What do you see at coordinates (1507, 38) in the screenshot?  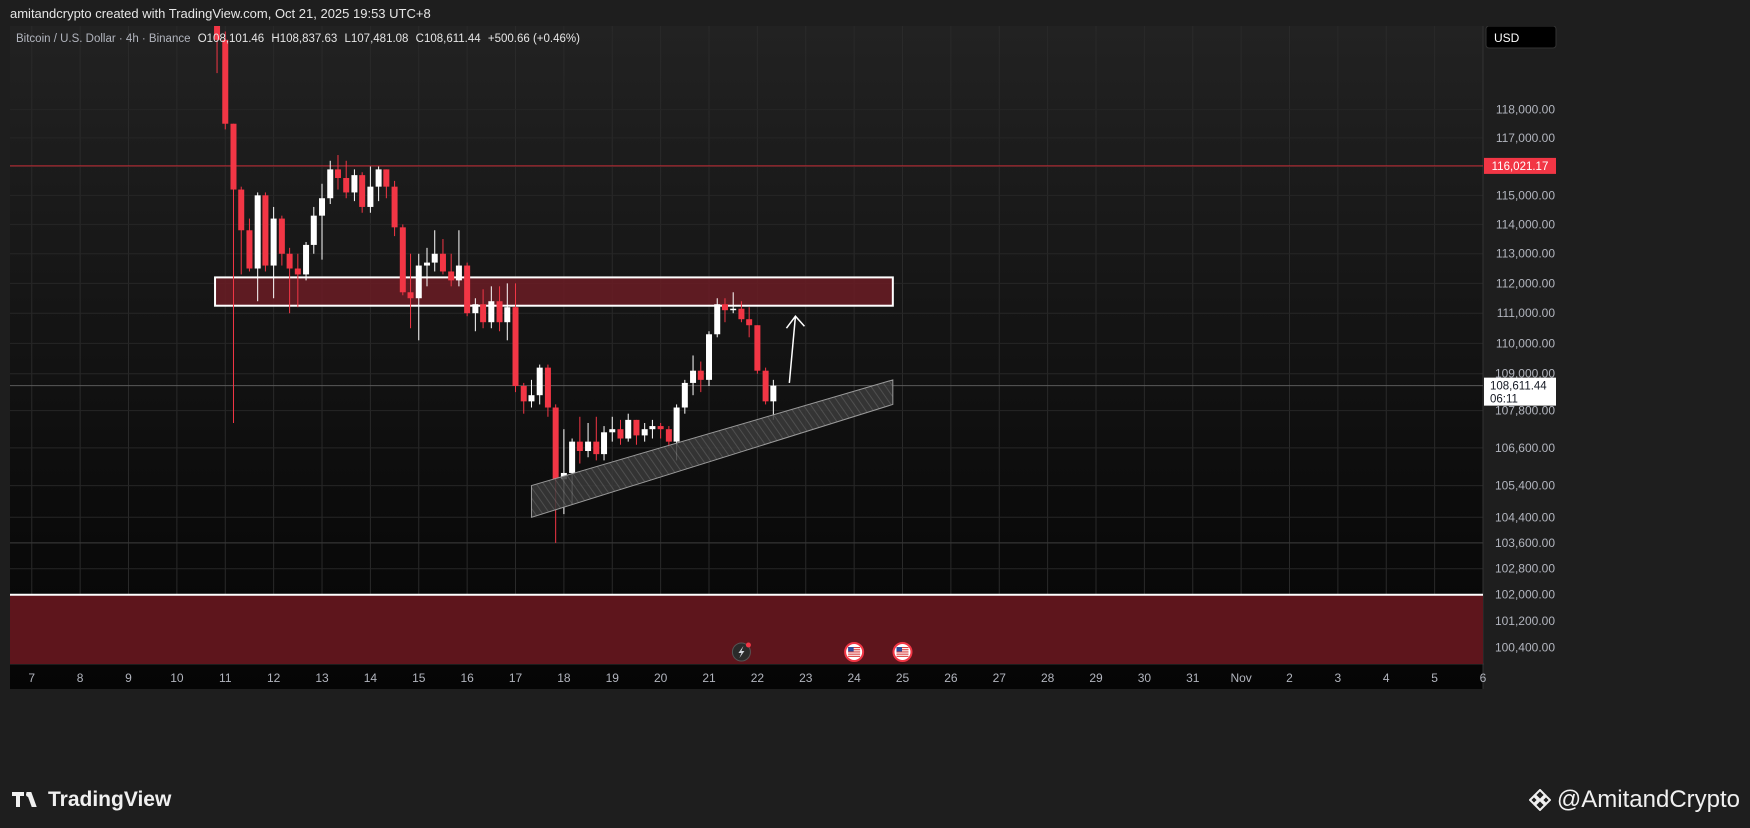 I see `currency-label: USD` at bounding box center [1507, 38].